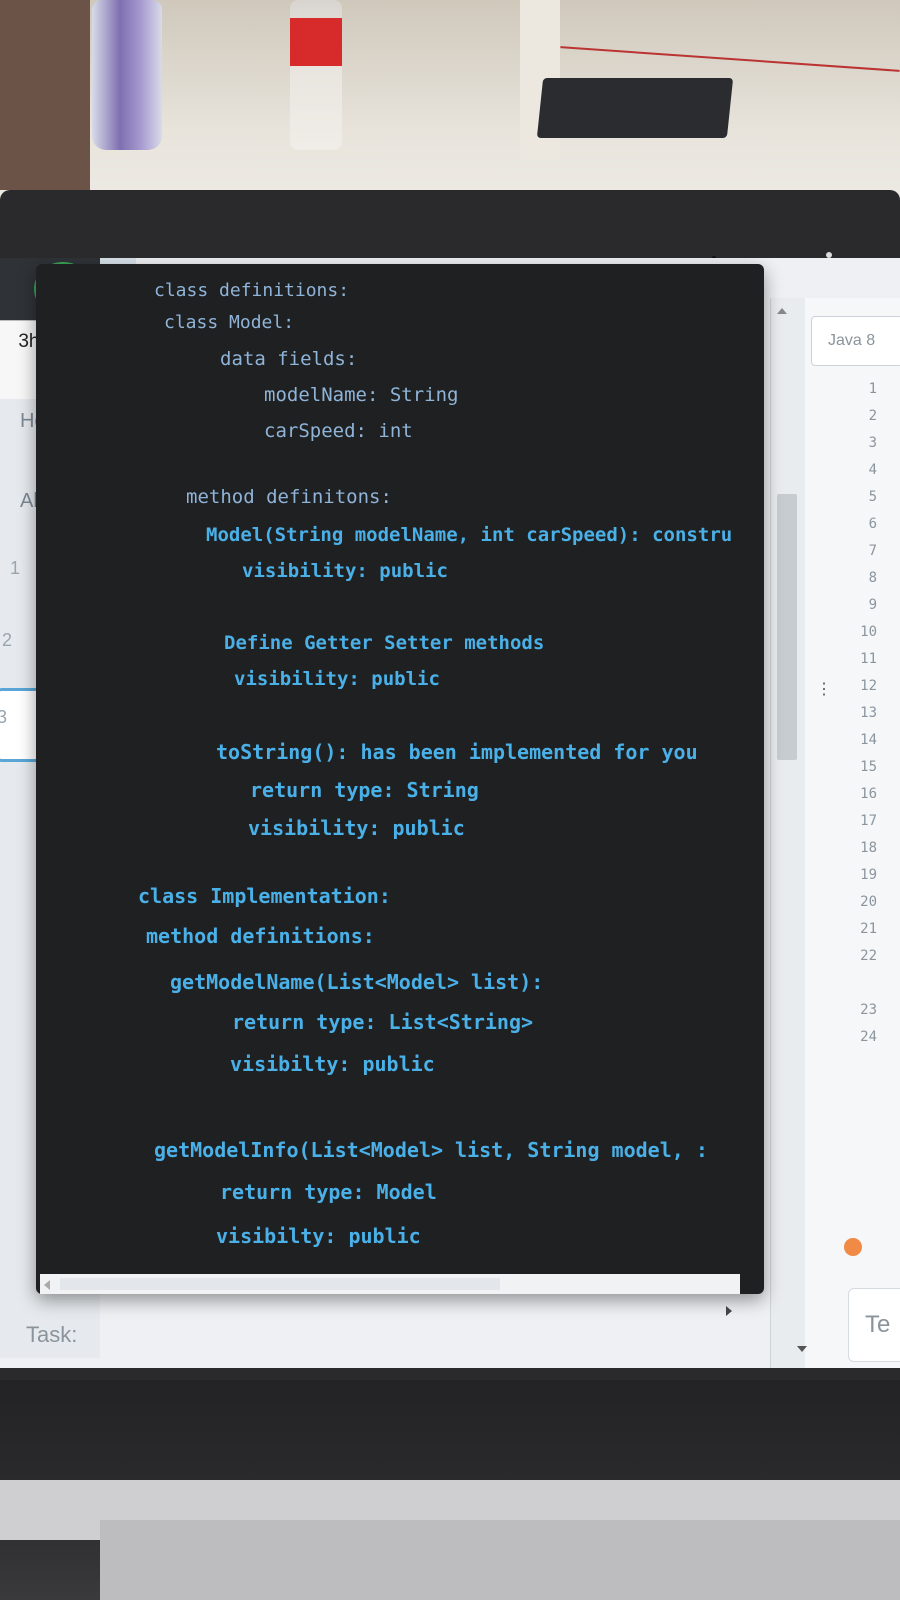  Describe the element at coordinates (872, 551) in the screenshot. I see `line-number: 7` at that location.